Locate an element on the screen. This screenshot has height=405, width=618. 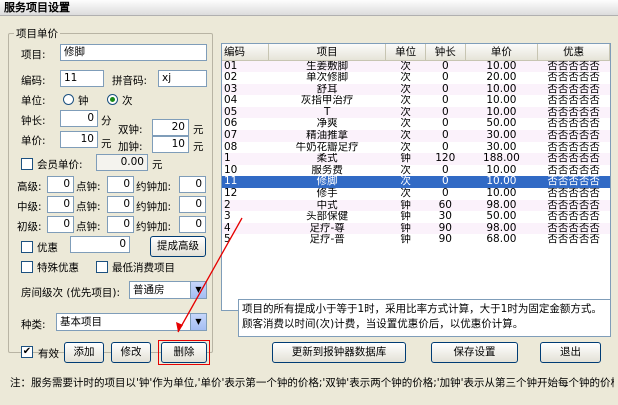
senior-input: 0 is located at coordinates (60, 184).